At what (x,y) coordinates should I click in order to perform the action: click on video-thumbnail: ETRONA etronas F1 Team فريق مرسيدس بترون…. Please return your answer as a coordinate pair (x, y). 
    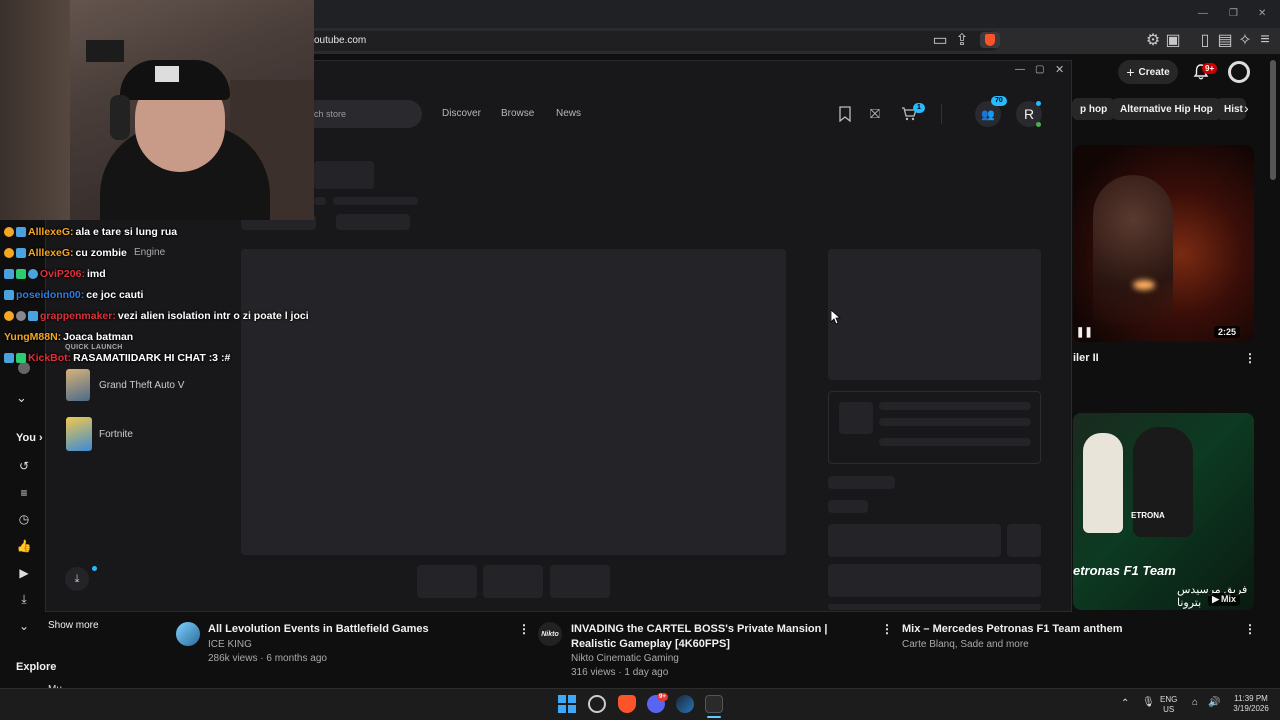
    Looking at the image, I should click on (1163, 511).